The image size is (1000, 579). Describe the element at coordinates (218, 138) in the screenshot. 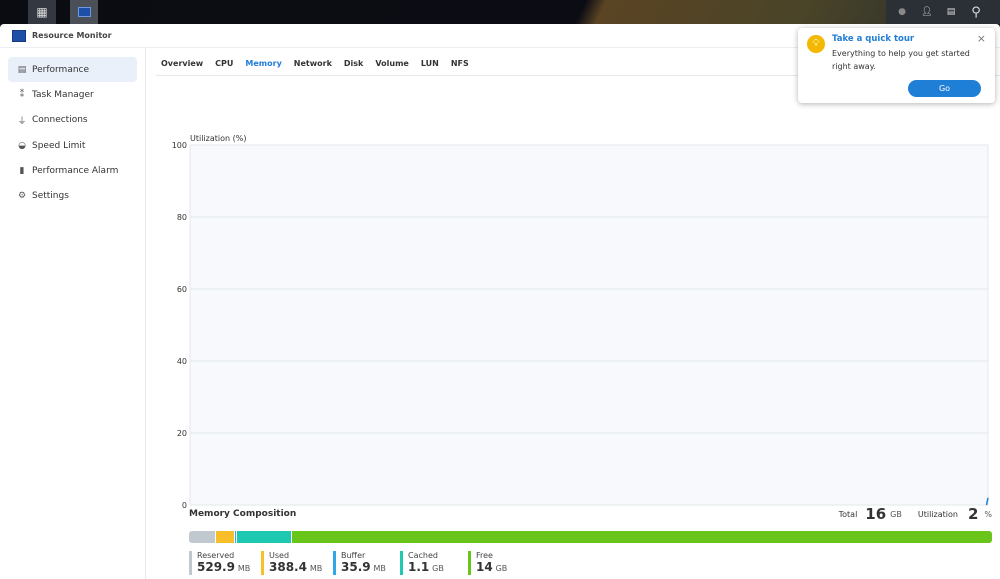

I see `y-axis-label: Utilization (%)` at that location.